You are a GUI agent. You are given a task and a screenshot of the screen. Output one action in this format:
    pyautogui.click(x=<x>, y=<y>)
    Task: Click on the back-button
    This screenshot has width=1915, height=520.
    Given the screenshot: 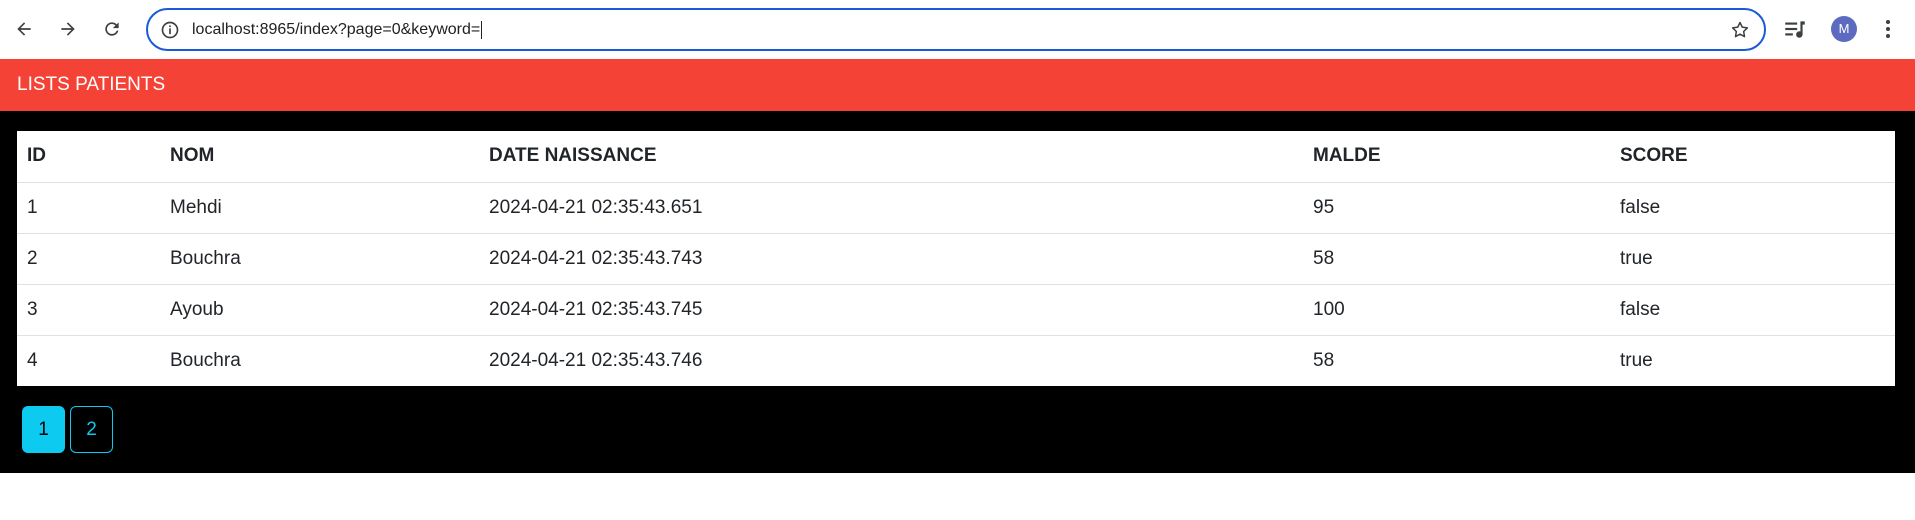 What is the action you would take?
    pyautogui.click(x=24, y=29)
    